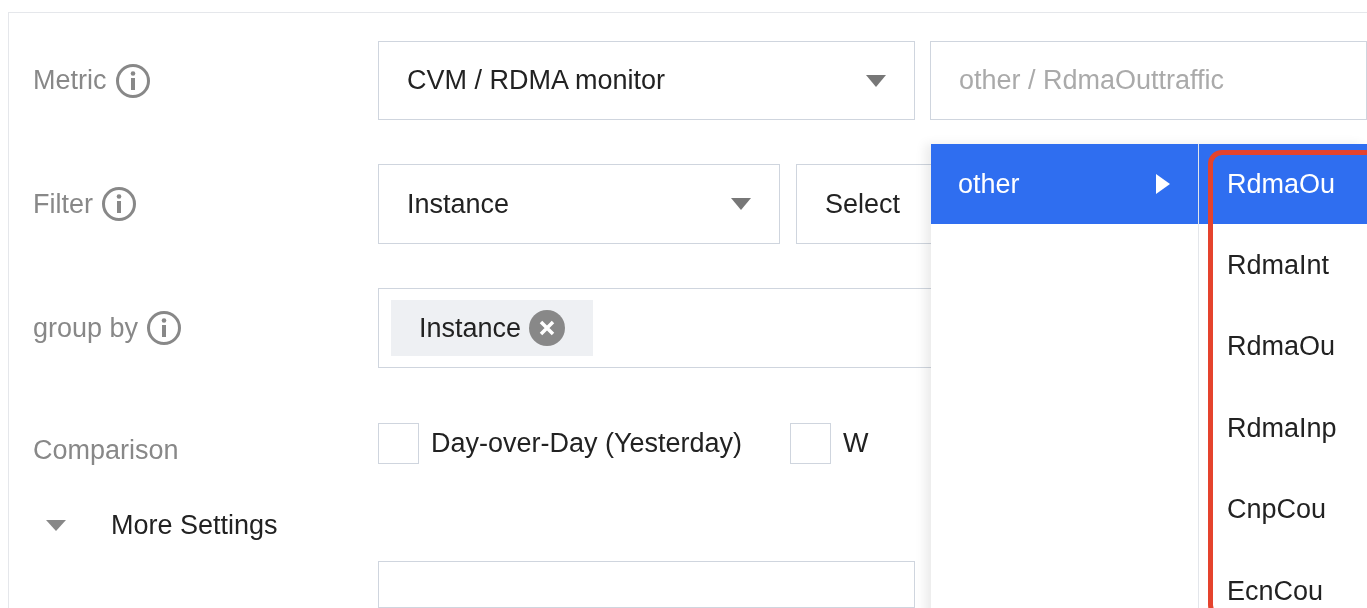  I want to click on menu-item: other, so click(1064, 184).